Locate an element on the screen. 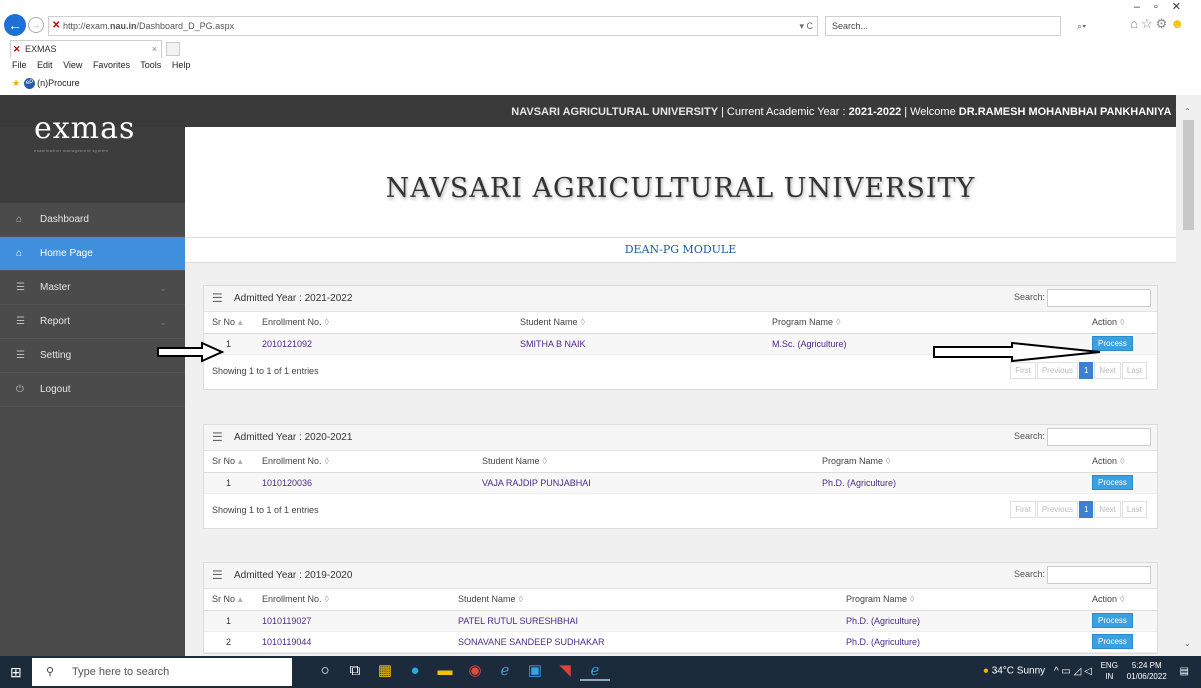  sidebar-item-dashboard: ⌂ Dashboard is located at coordinates (92, 220).